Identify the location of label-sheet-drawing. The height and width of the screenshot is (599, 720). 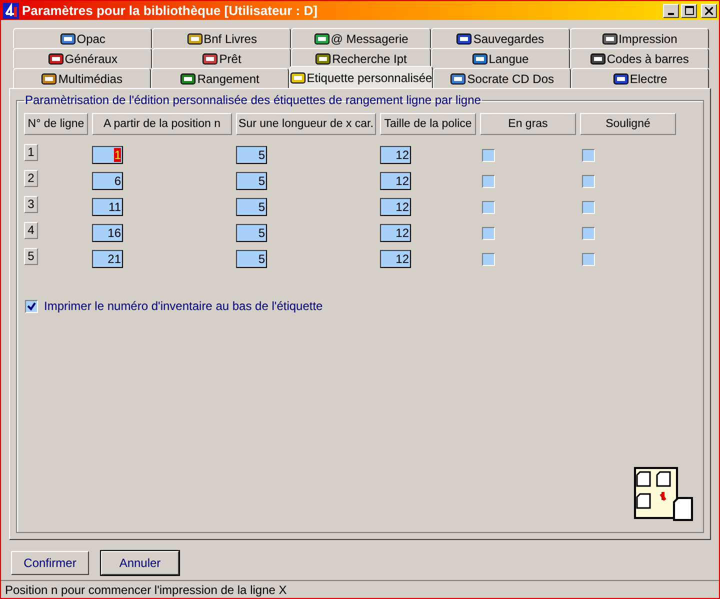
(664, 495).